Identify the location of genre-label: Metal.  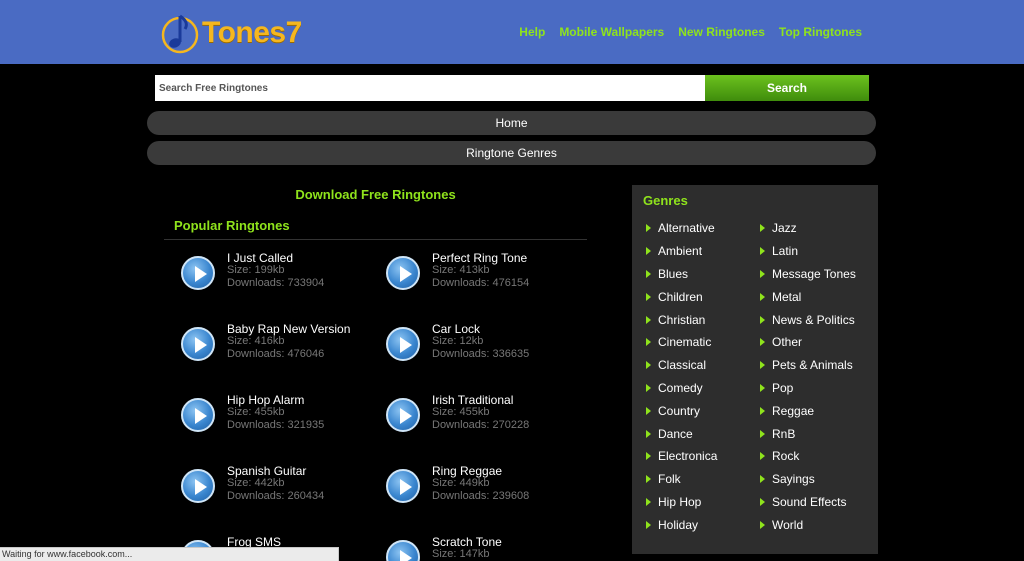
(786, 297).